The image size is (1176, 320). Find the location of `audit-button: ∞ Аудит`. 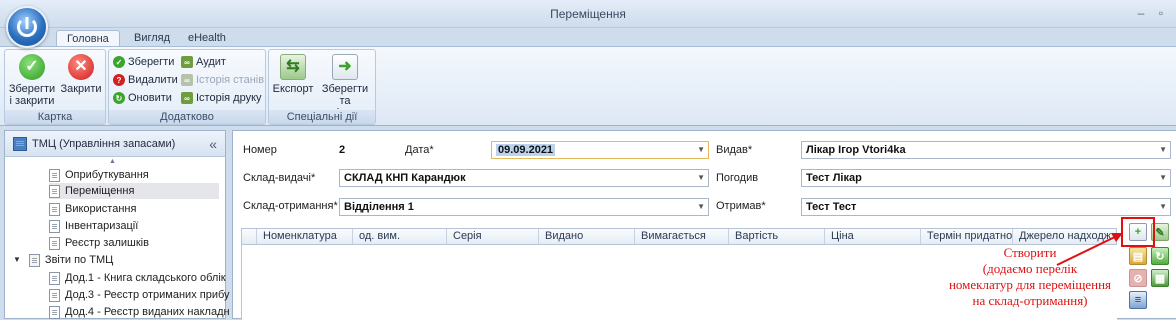

audit-button: ∞ Аудит is located at coordinates (203, 62).